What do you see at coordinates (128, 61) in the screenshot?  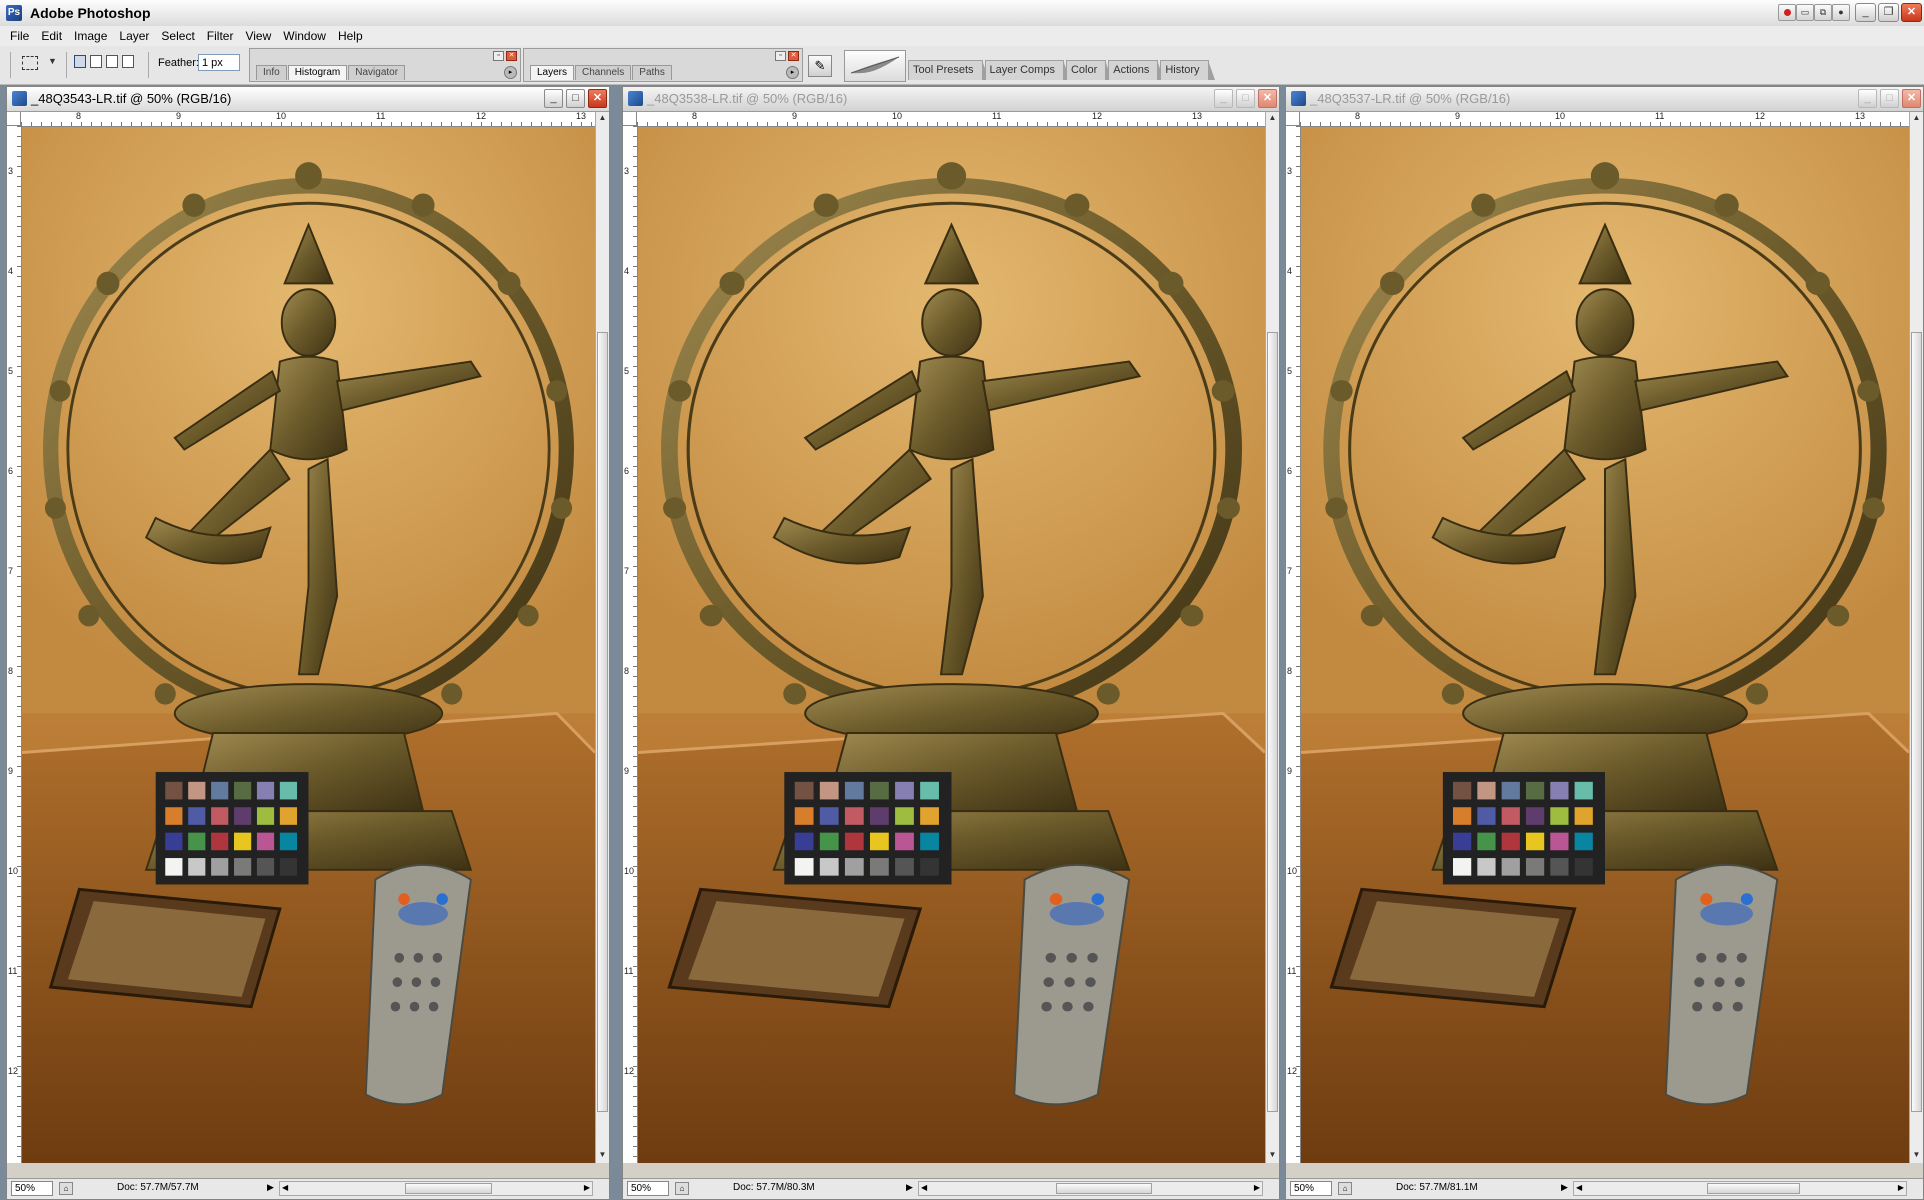 I see `intersect-selection-icon` at bounding box center [128, 61].